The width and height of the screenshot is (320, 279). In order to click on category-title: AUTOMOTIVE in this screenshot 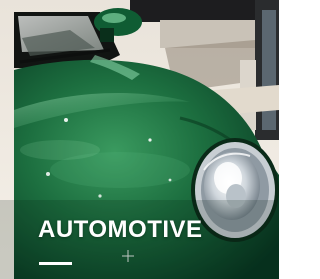, I will do `click(120, 229)`.